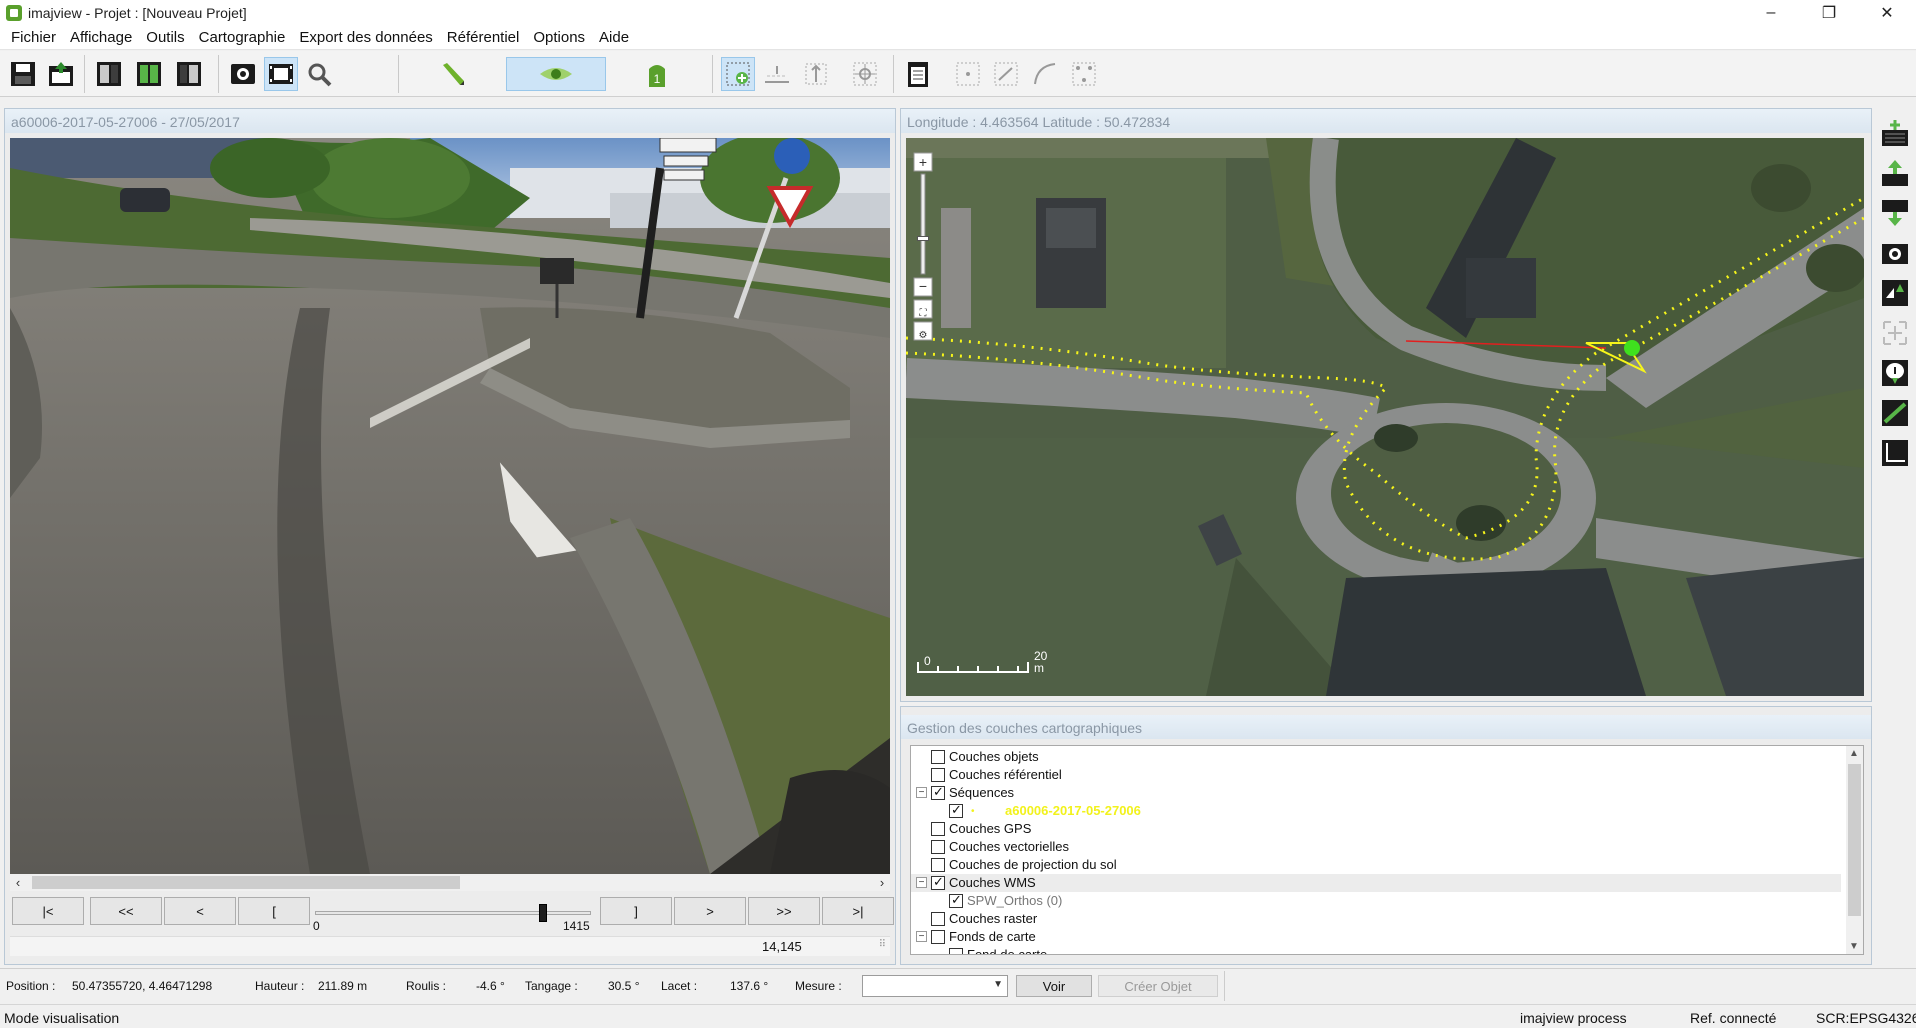 This screenshot has height=1028, width=1916. I want to click on add-layer-icon, so click(1895, 133).